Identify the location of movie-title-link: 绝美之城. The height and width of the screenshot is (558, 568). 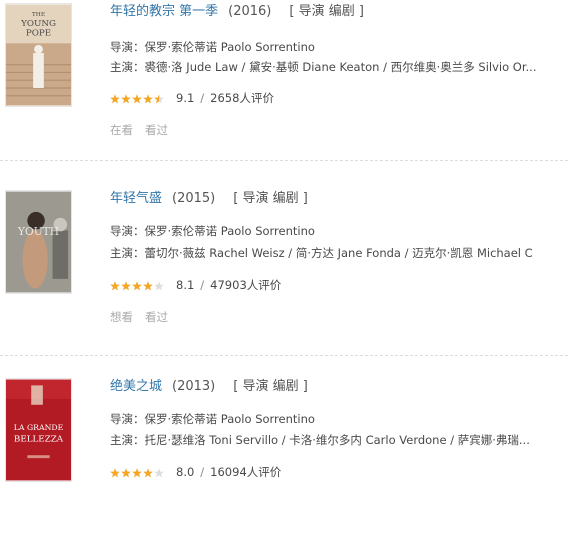
(136, 386).